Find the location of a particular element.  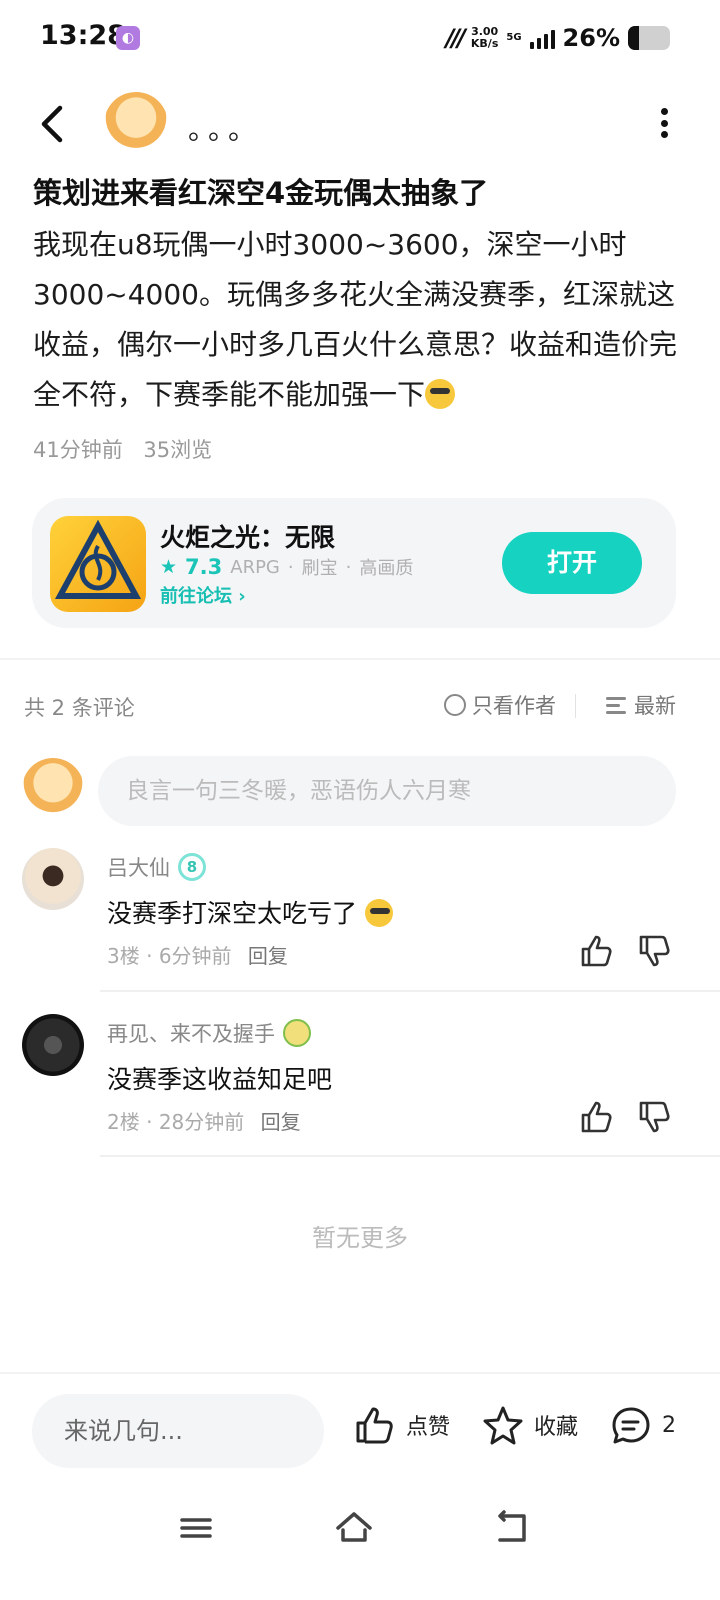

comment-item: 吕大仙 8 没赛季打深空太吃亏了 3楼 · 6分钟前 回复 is located at coordinates (360, 918).